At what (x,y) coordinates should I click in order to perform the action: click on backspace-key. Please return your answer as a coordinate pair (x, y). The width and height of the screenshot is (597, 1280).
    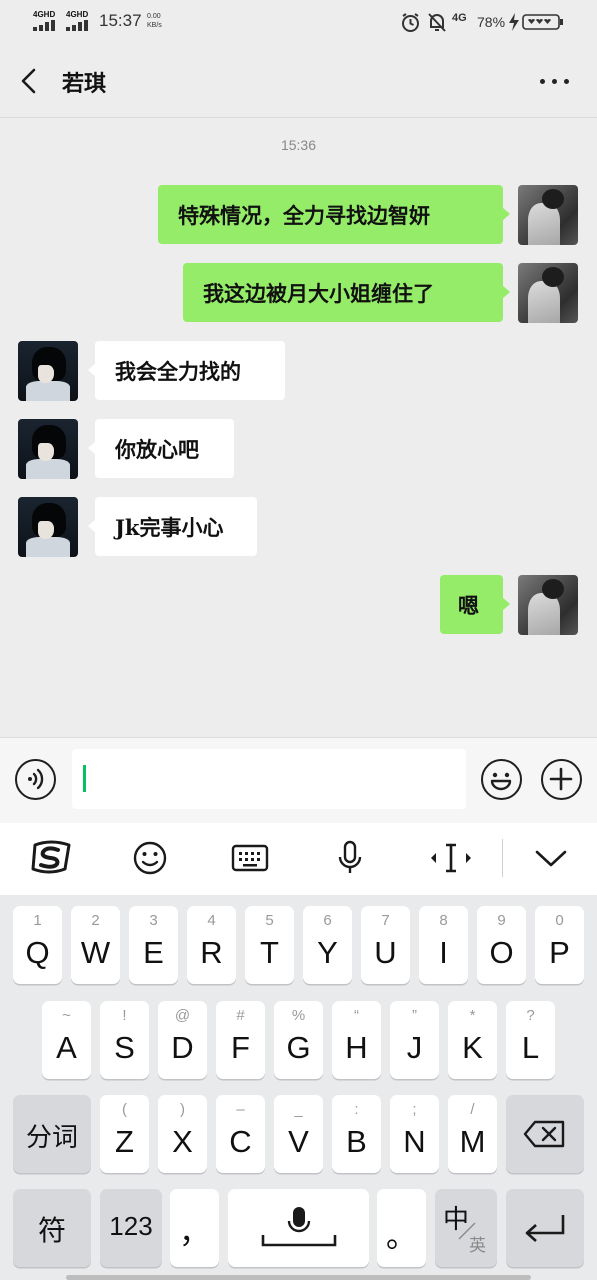
    Looking at the image, I should click on (545, 1134).